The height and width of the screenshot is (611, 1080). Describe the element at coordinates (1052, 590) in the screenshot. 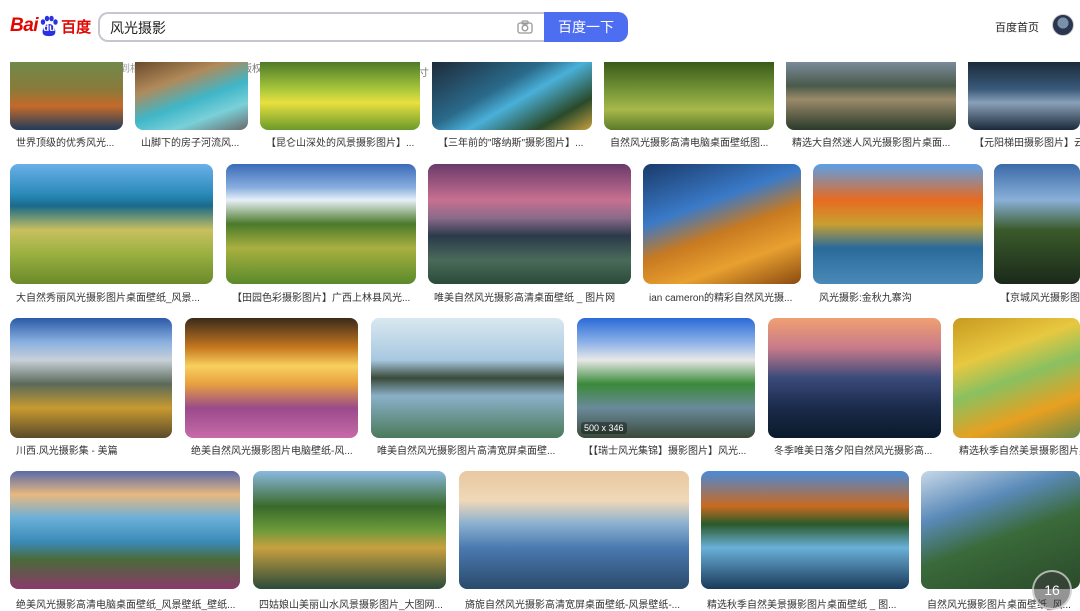

I see `scroll-progress-button: 16` at that location.